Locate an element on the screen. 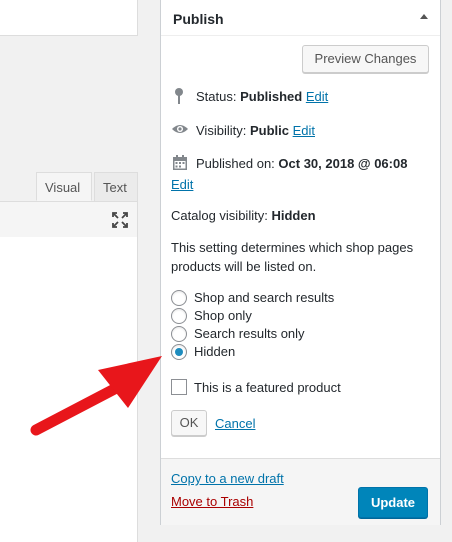 The image size is (452, 542). publish-footer: Copy to a new draft Move to Trash Update is located at coordinates (300, 491).